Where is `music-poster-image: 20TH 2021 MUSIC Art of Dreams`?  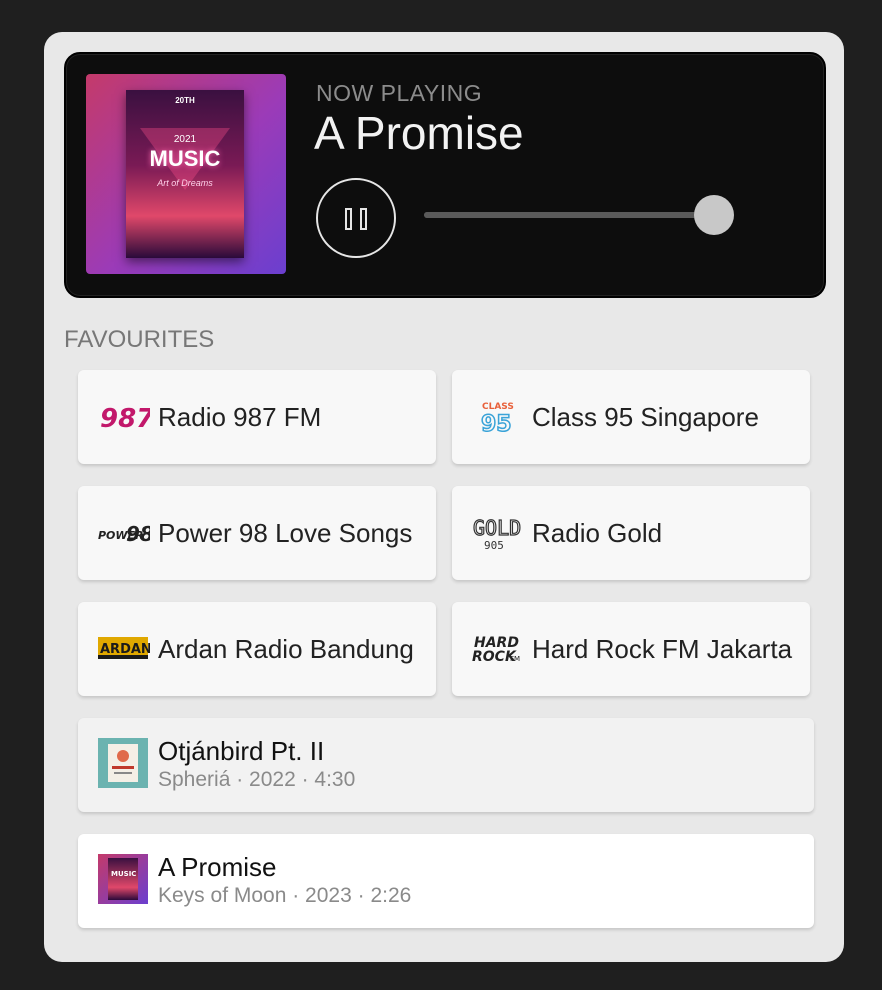 music-poster-image: 20TH 2021 MUSIC Art of Dreams is located at coordinates (185, 174).